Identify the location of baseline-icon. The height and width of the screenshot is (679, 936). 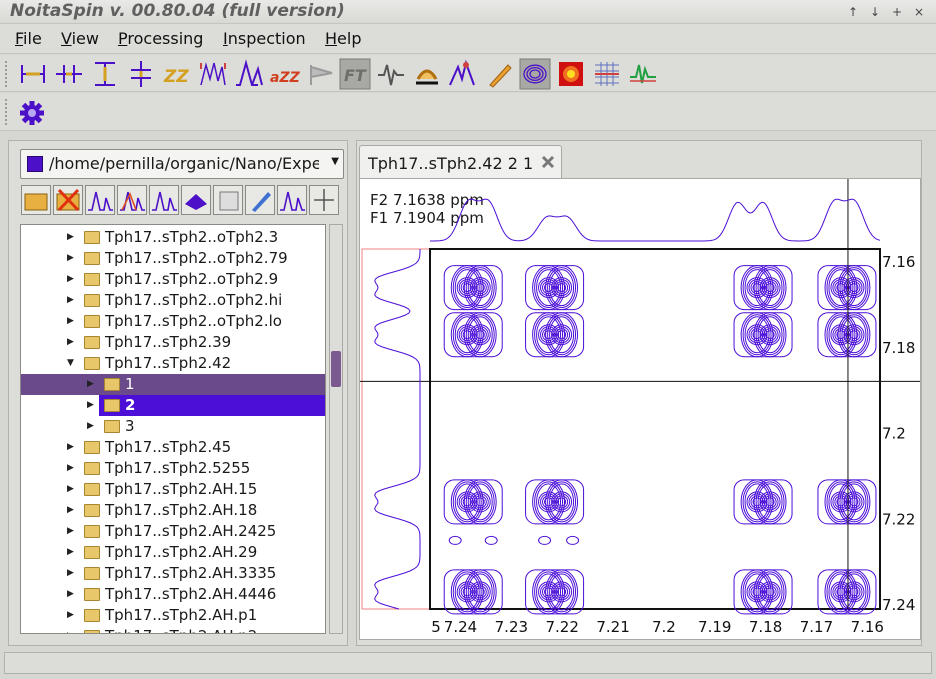
(427, 77).